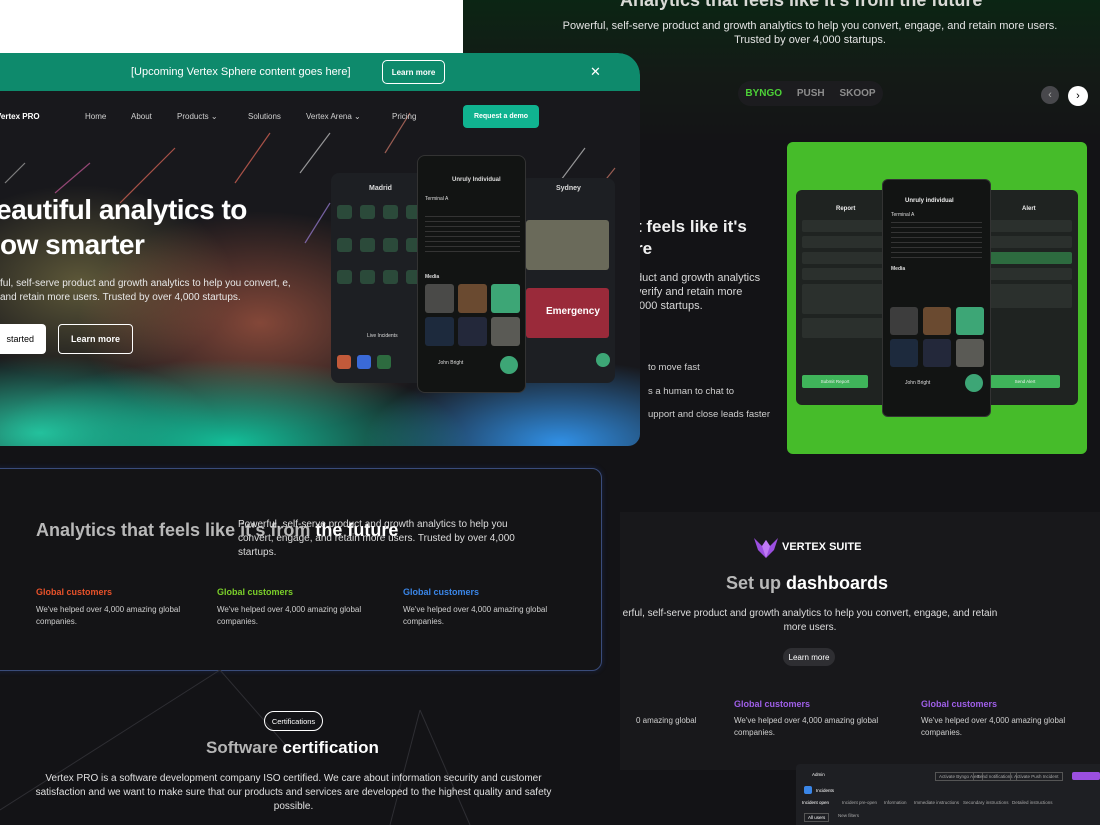  Describe the element at coordinates (95, 116) in the screenshot. I see `nav-home: Home` at that location.